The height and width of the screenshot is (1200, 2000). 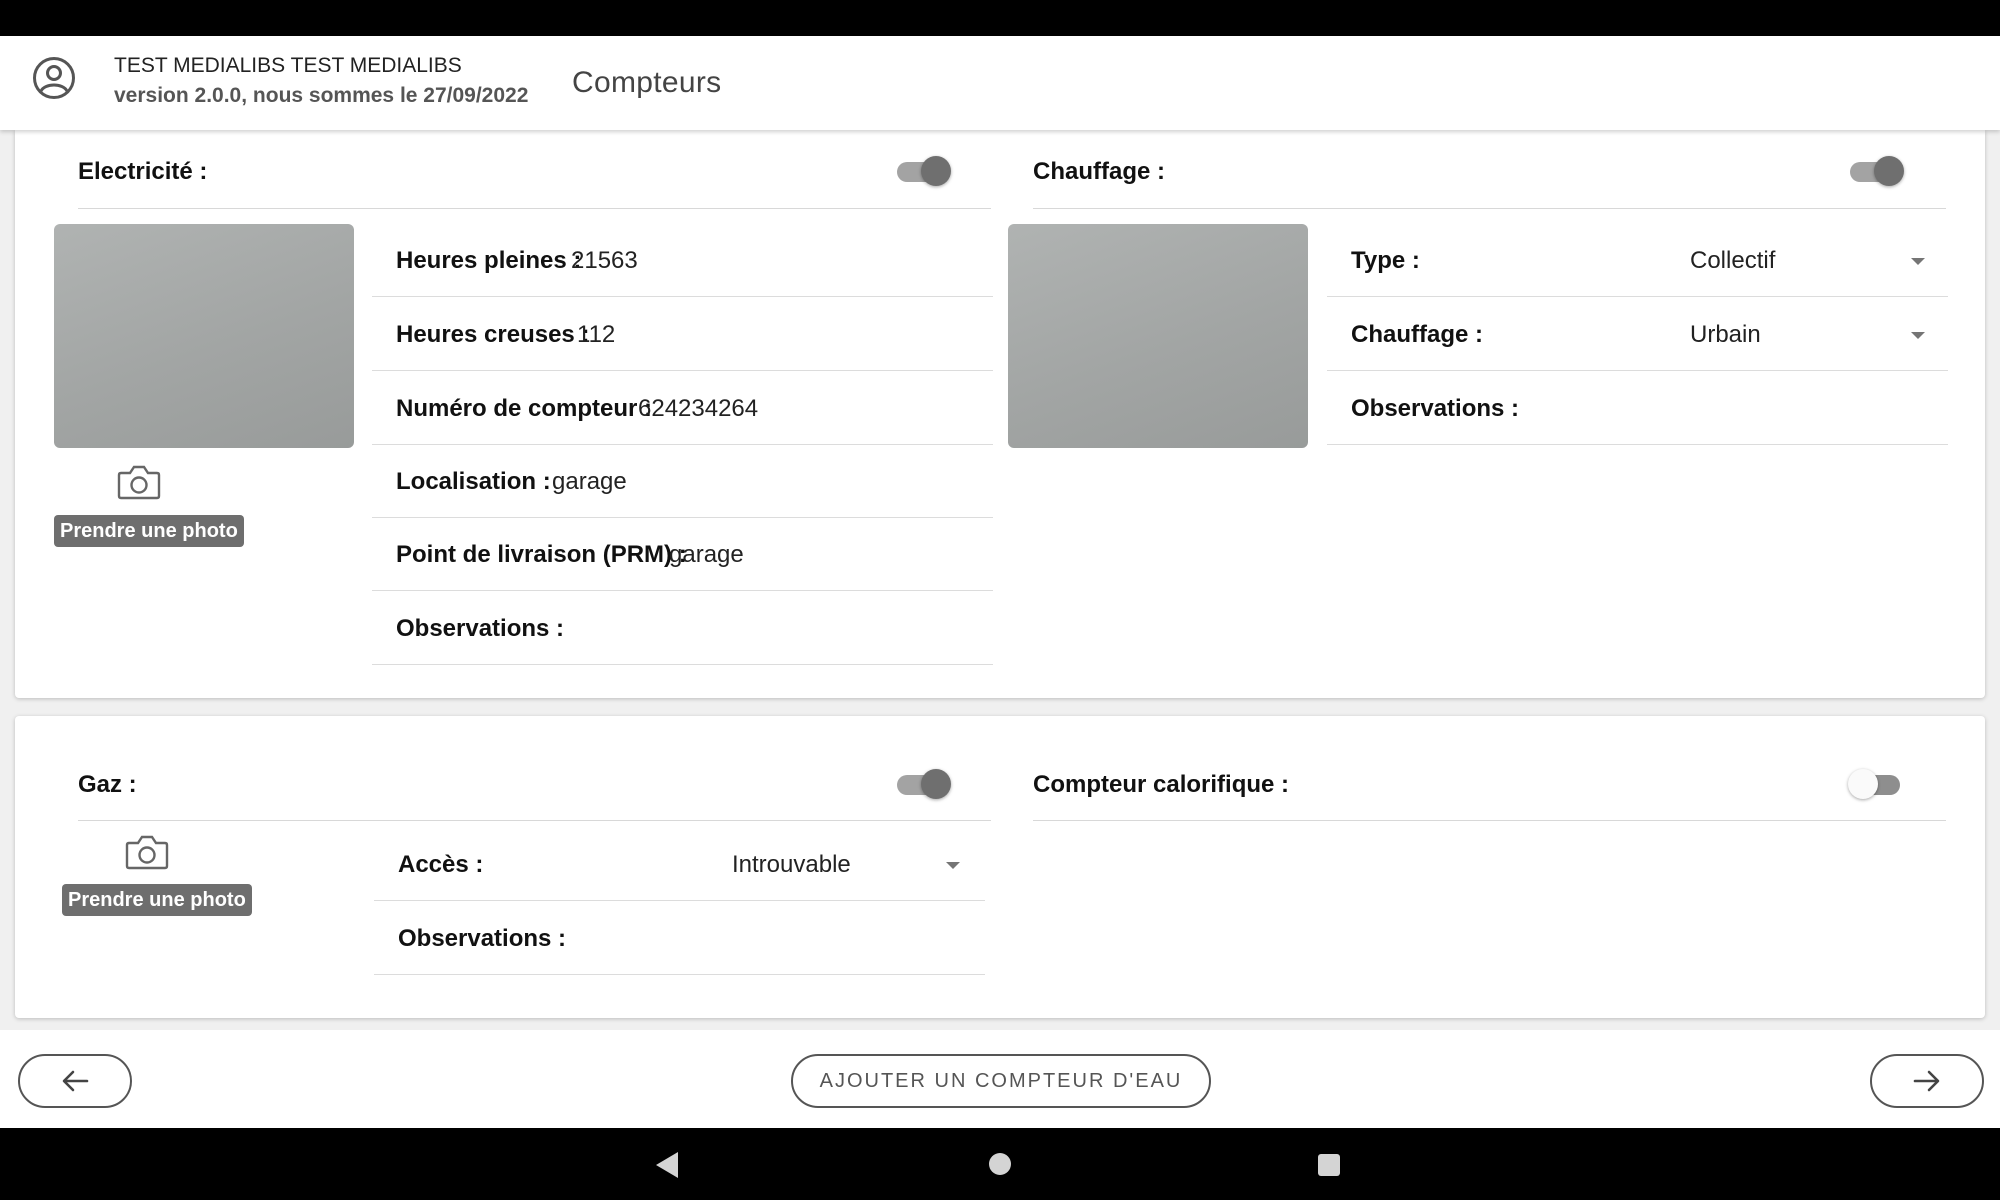 I want to click on field-heures-creuses: Heures creuses : 112, so click(x=682, y=334).